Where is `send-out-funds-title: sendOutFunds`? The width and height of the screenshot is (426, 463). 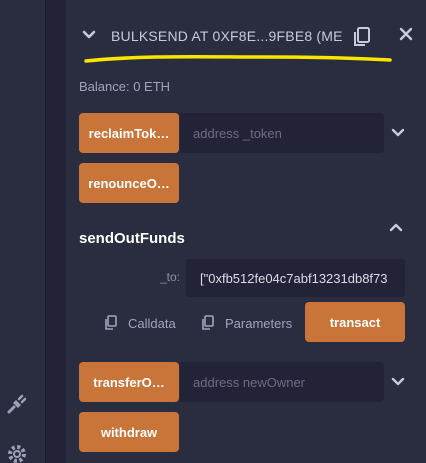 send-out-funds-title: sendOutFunds is located at coordinates (132, 238).